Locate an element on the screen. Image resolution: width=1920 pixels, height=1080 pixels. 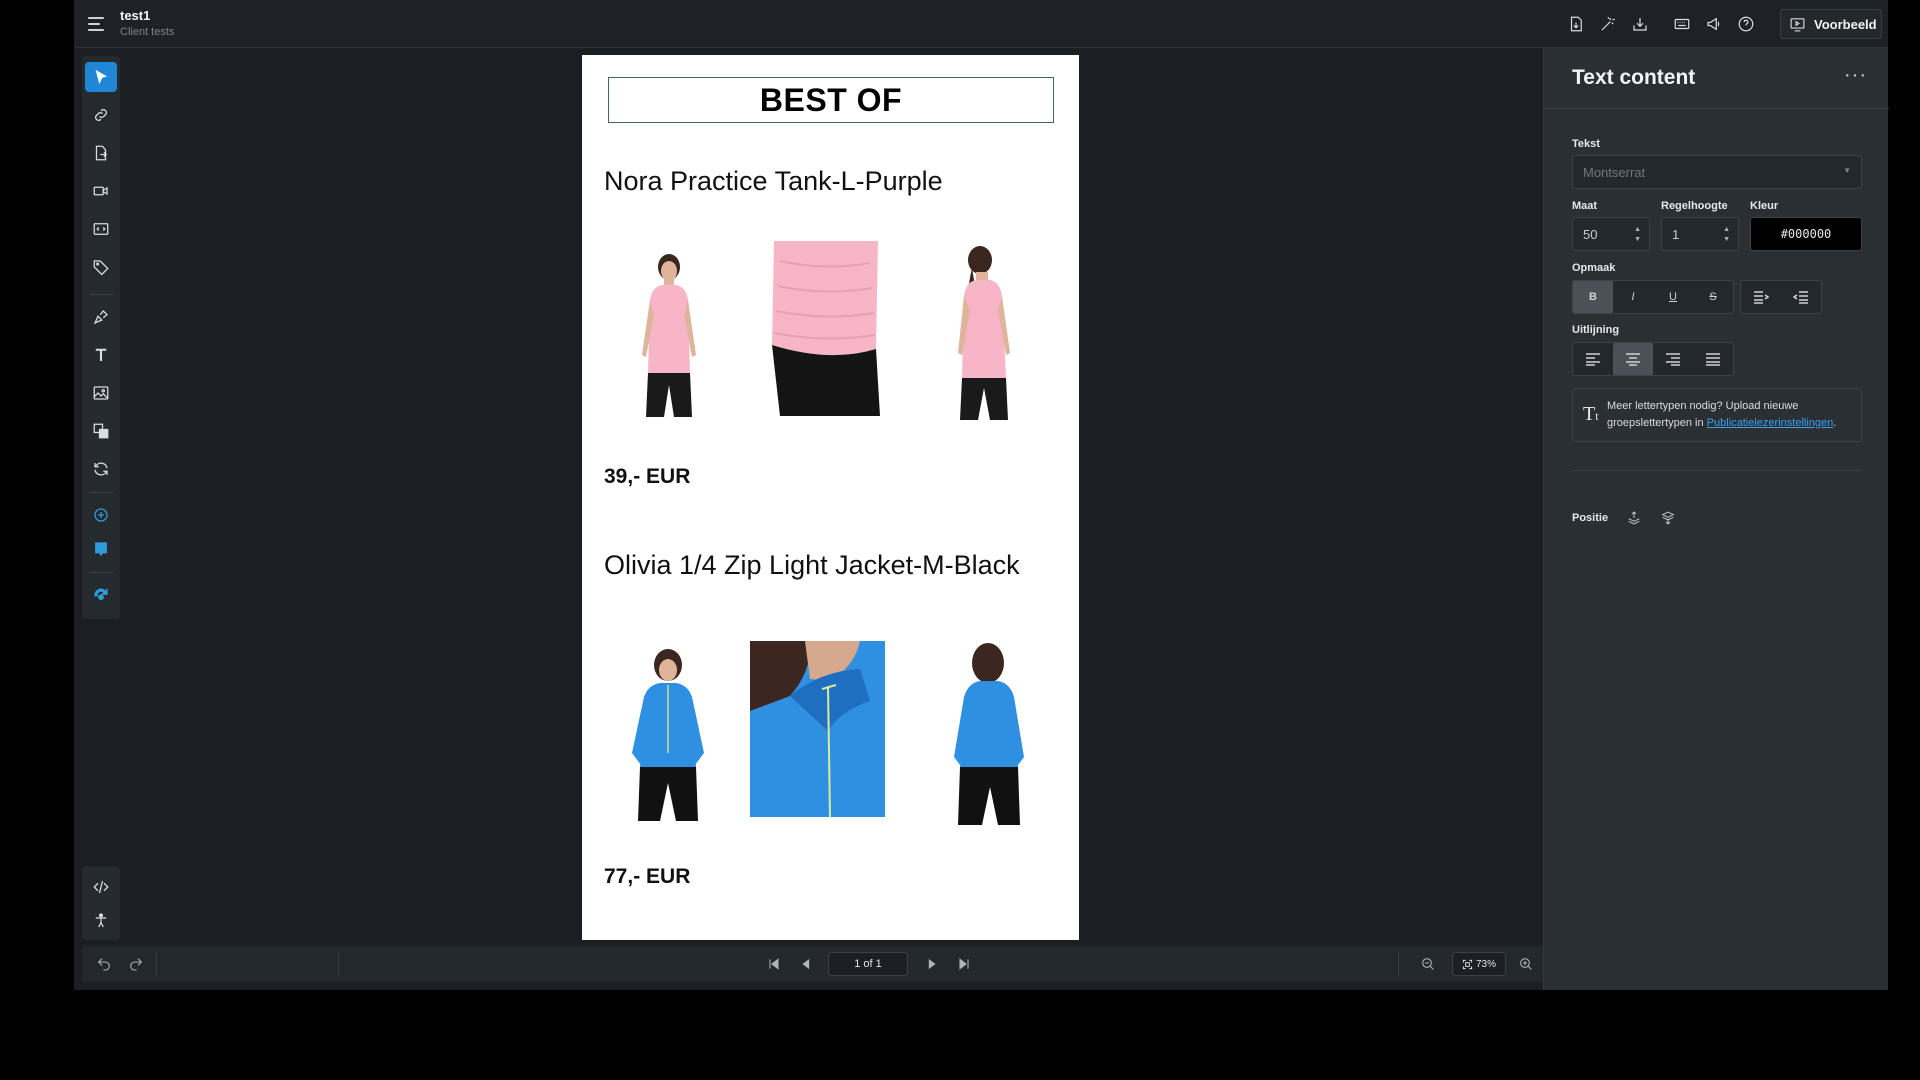
more-options-icon: ··· is located at coordinates (1855, 75).